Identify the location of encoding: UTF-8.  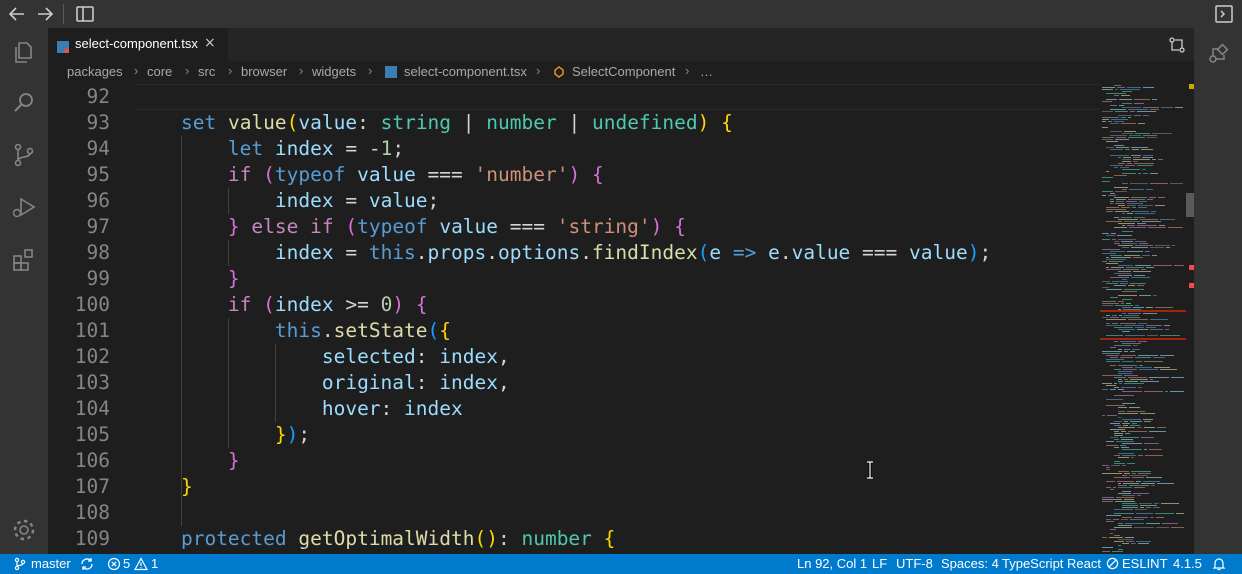
(914, 563).